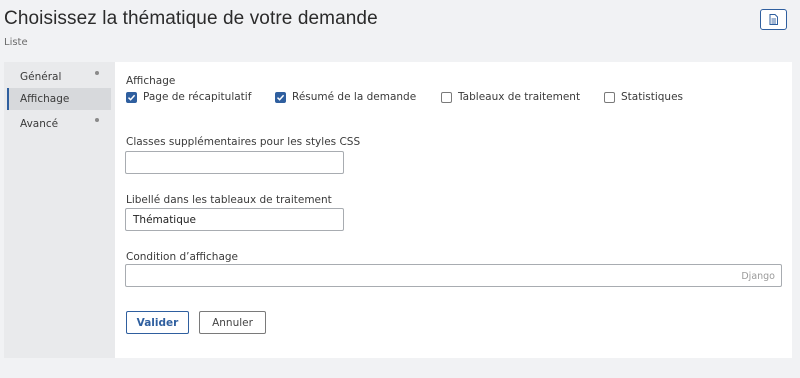  I want to click on checkbox-label: Tableaux de traitement, so click(519, 97).